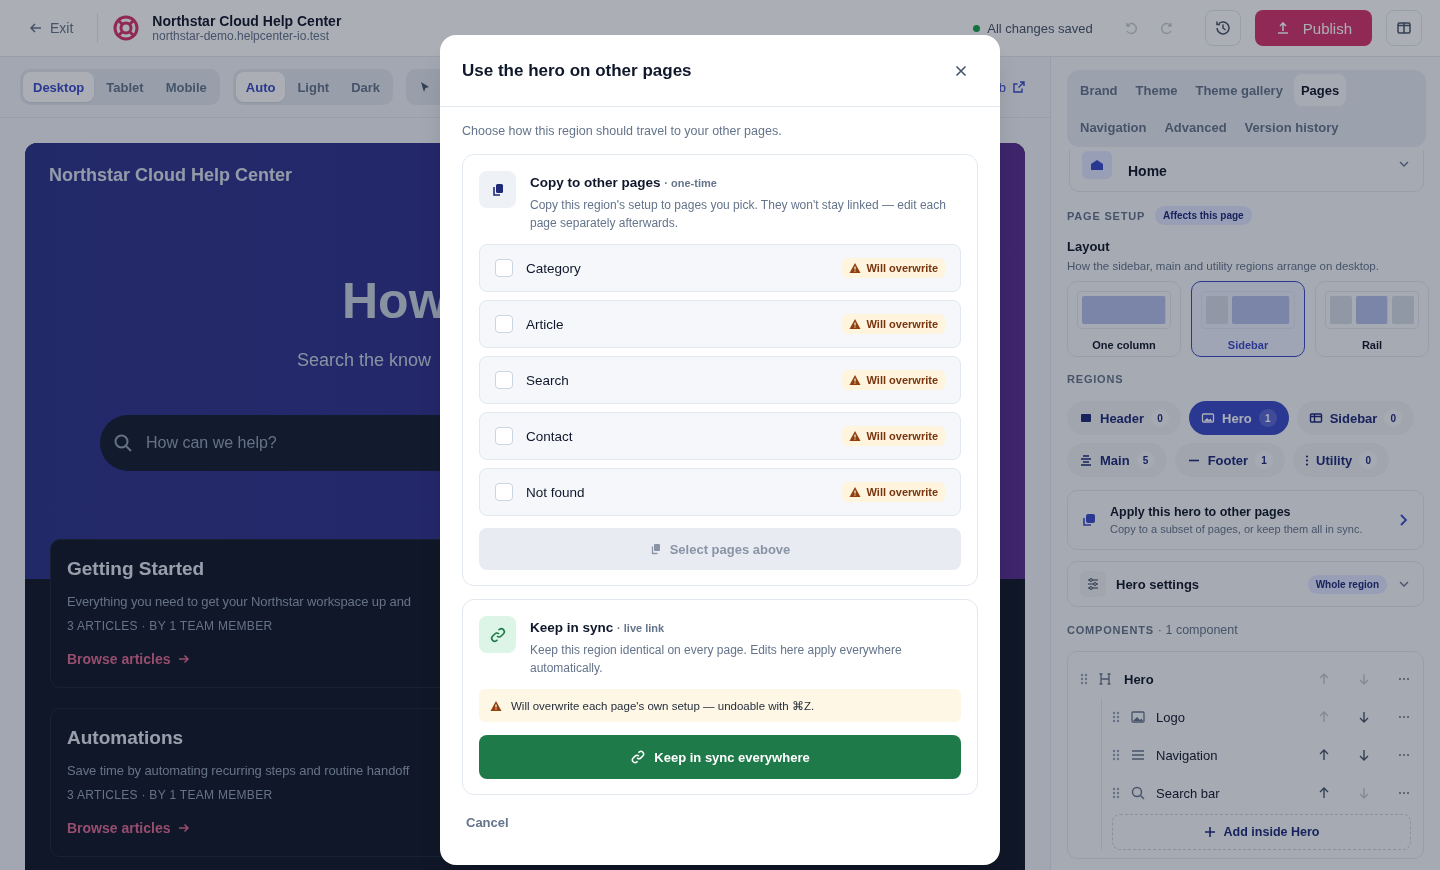 This screenshot has height=870, width=1440. Describe the element at coordinates (1099, 90) in the screenshot. I see `settings-tab: Brand` at that location.